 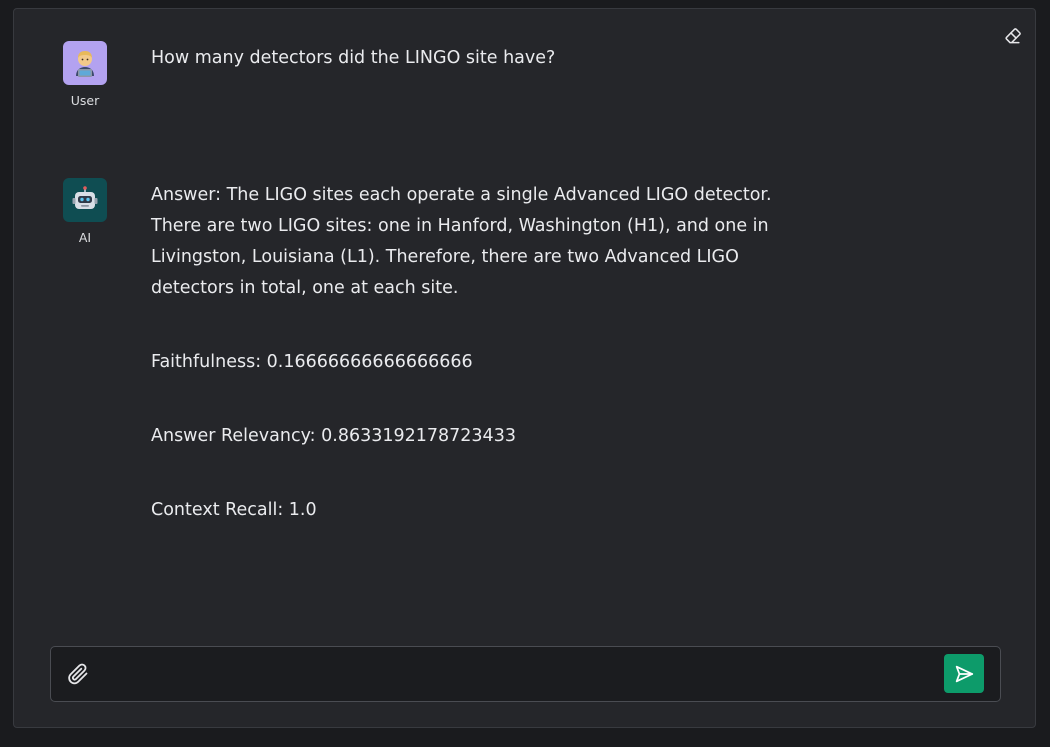 I want to click on message-input, so click(x=519, y=675).